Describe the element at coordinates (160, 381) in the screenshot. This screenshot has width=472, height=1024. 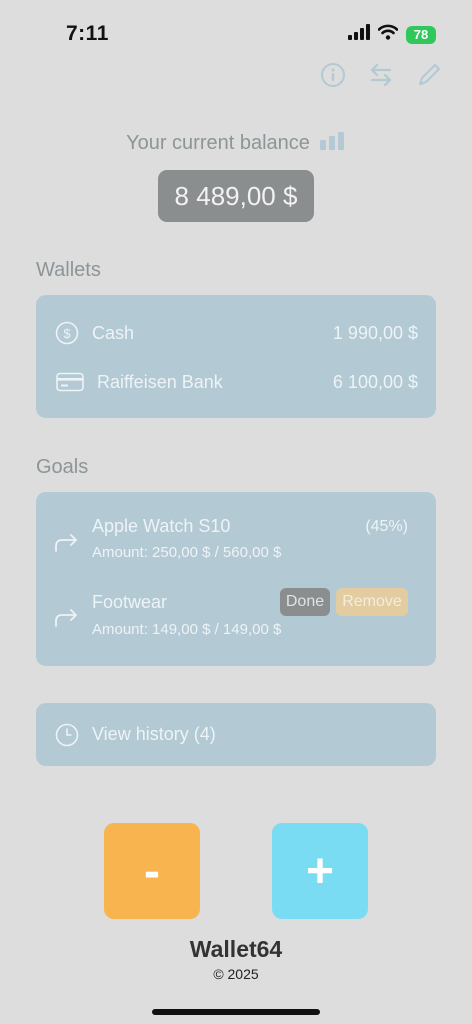
I see `wallet-name: Raiffeisen Bank` at that location.